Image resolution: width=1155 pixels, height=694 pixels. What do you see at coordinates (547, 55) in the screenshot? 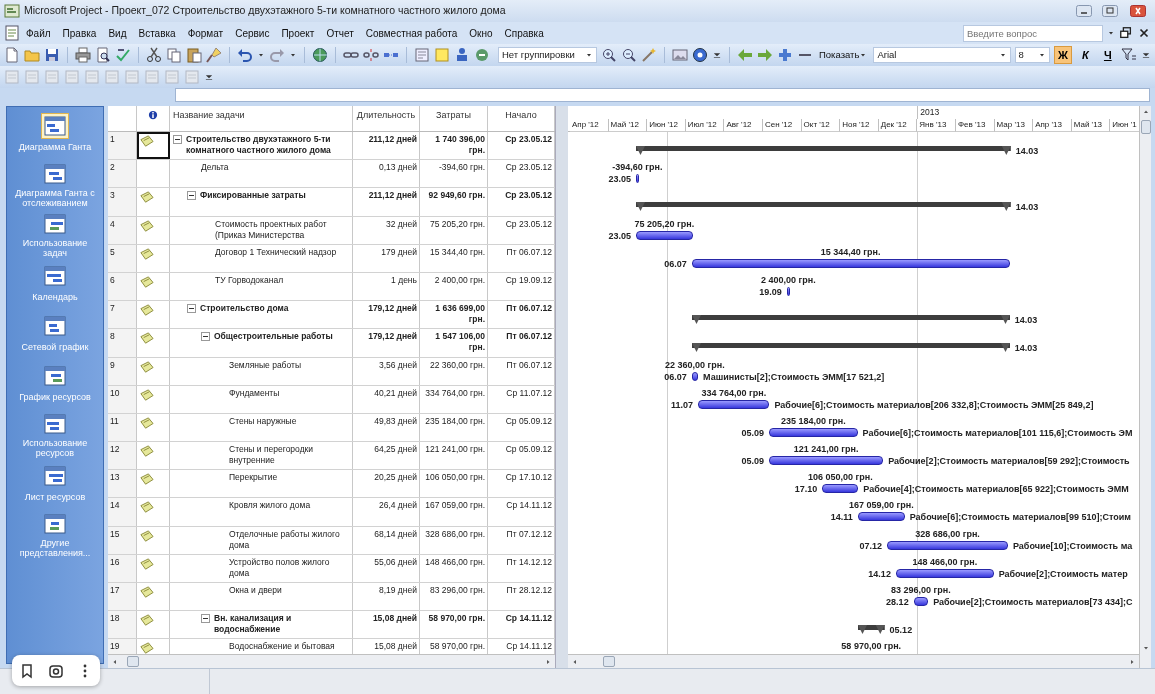
I see `grouping-dropdown: Нет группировки` at bounding box center [547, 55].